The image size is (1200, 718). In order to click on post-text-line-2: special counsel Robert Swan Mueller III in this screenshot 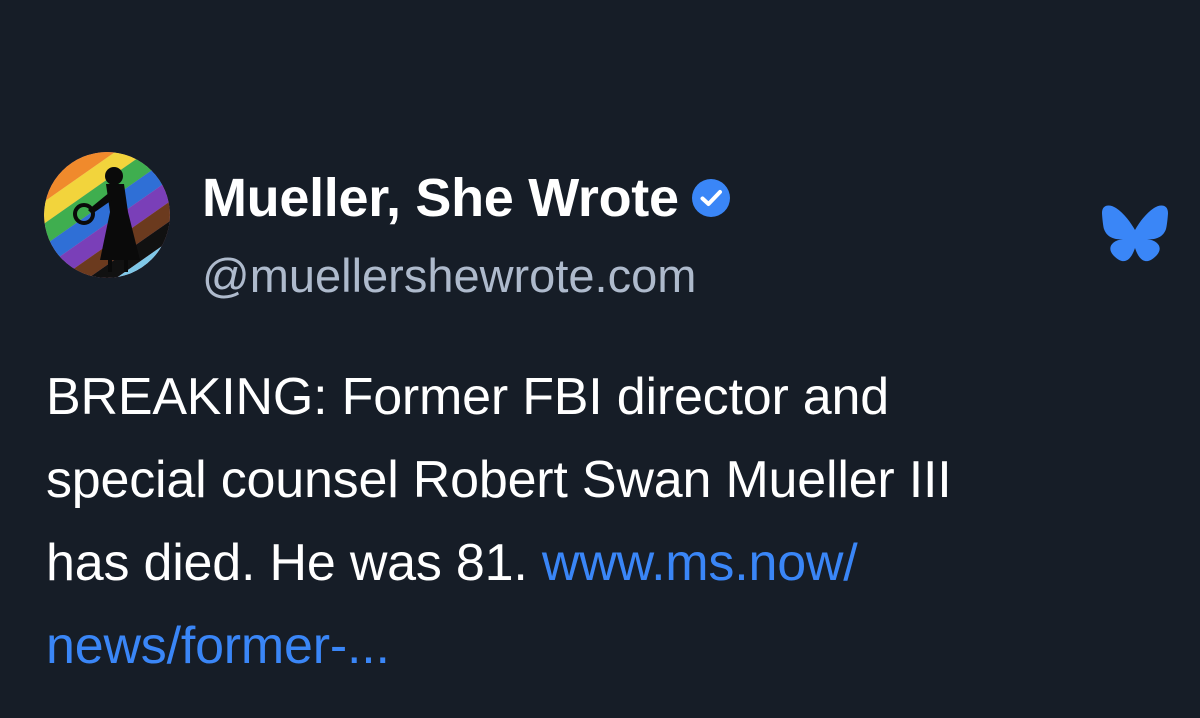, I will do `click(499, 480)`.